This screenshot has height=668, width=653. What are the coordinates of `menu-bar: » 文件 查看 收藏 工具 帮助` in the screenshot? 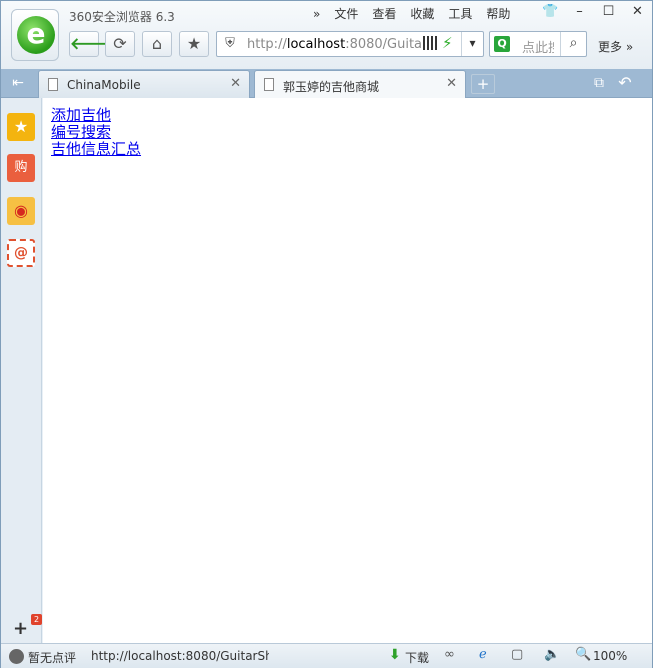 It's located at (411, 14).